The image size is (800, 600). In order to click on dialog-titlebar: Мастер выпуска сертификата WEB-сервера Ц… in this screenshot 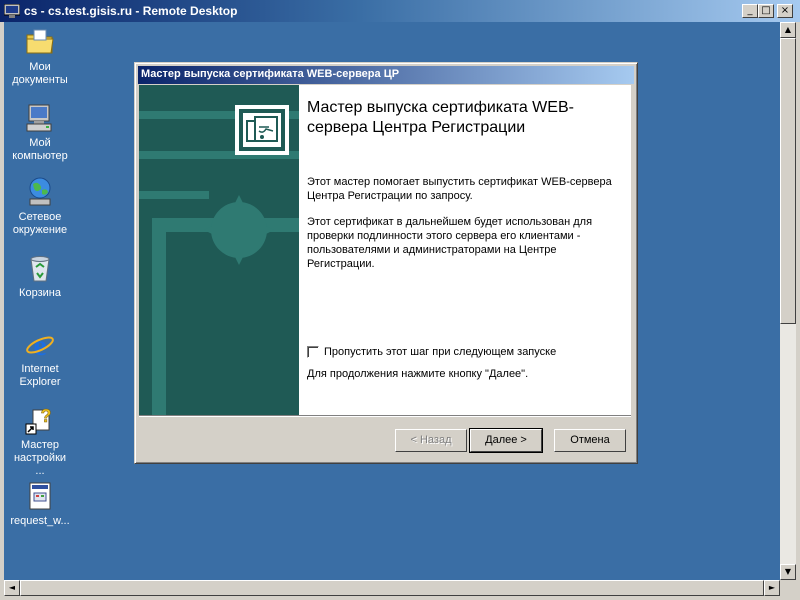, I will do `click(386, 75)`.